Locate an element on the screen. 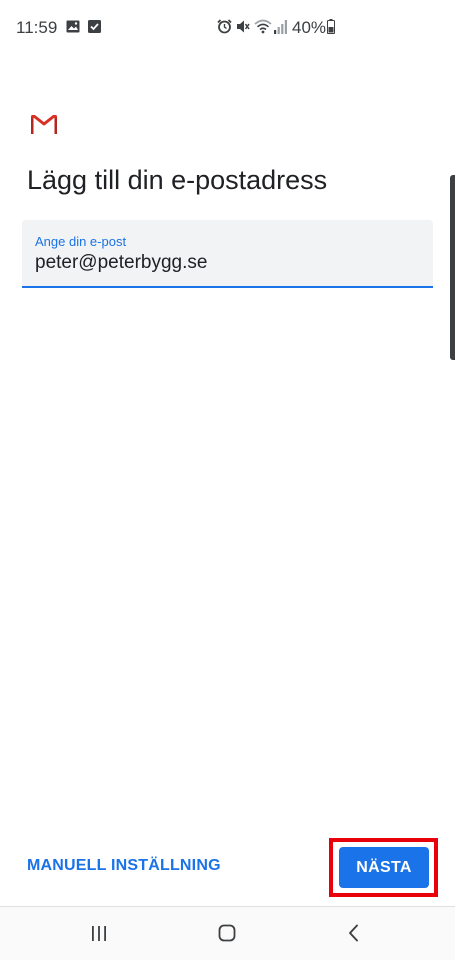  home-icon is located at coordinates (227, 933).